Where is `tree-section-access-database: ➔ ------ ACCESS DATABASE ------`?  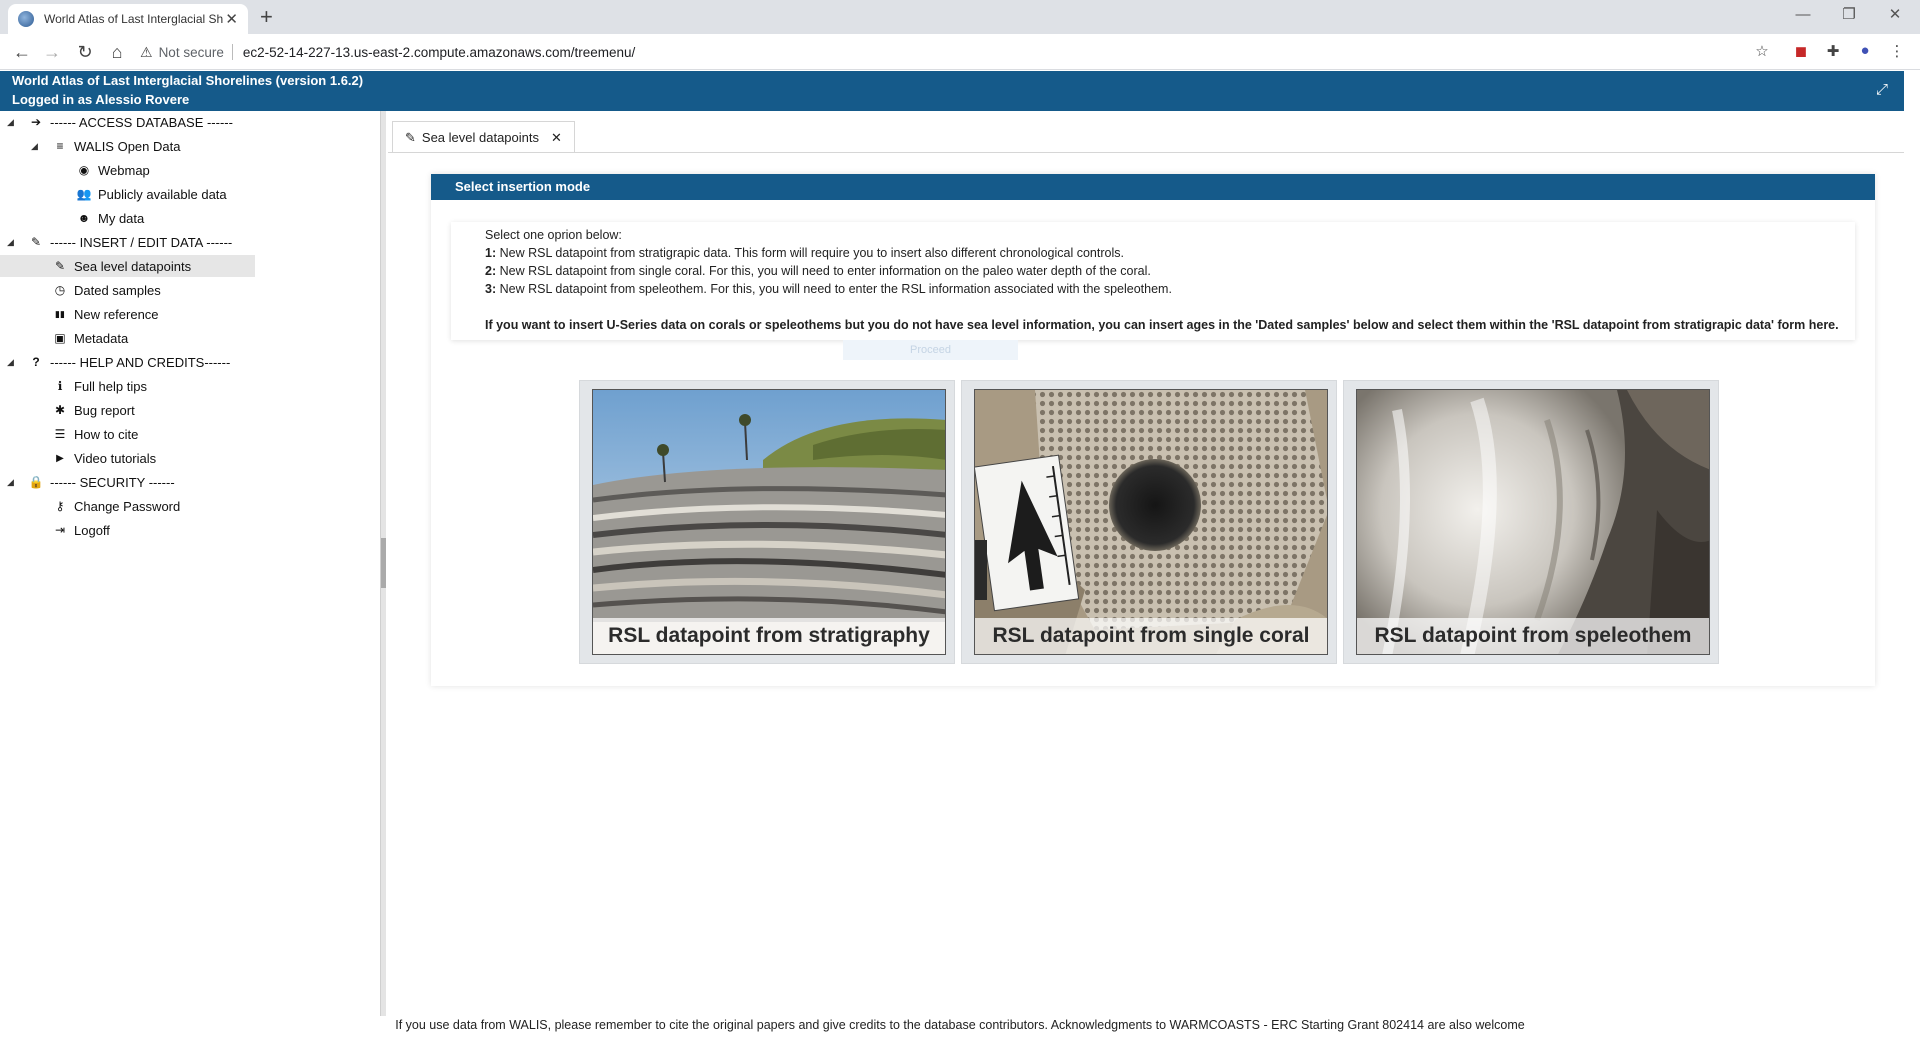 tree-section-access-database: ➔ ------ ACCESS DATABASE ------ is located at coordinates (130, 122).